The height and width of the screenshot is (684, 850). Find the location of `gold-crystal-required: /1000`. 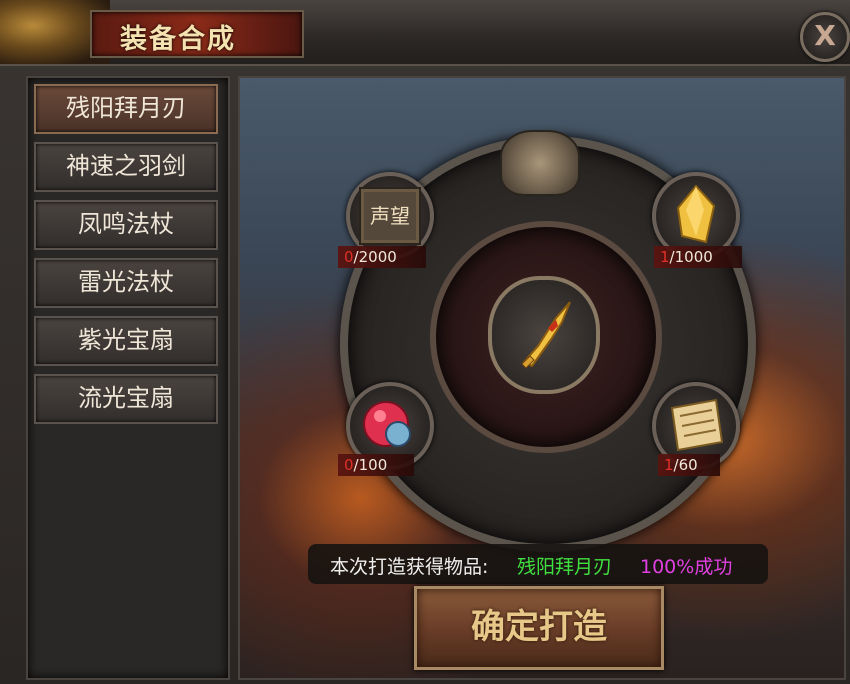

gold-crystal-required: /1000 is located at coordinates (691, 257).